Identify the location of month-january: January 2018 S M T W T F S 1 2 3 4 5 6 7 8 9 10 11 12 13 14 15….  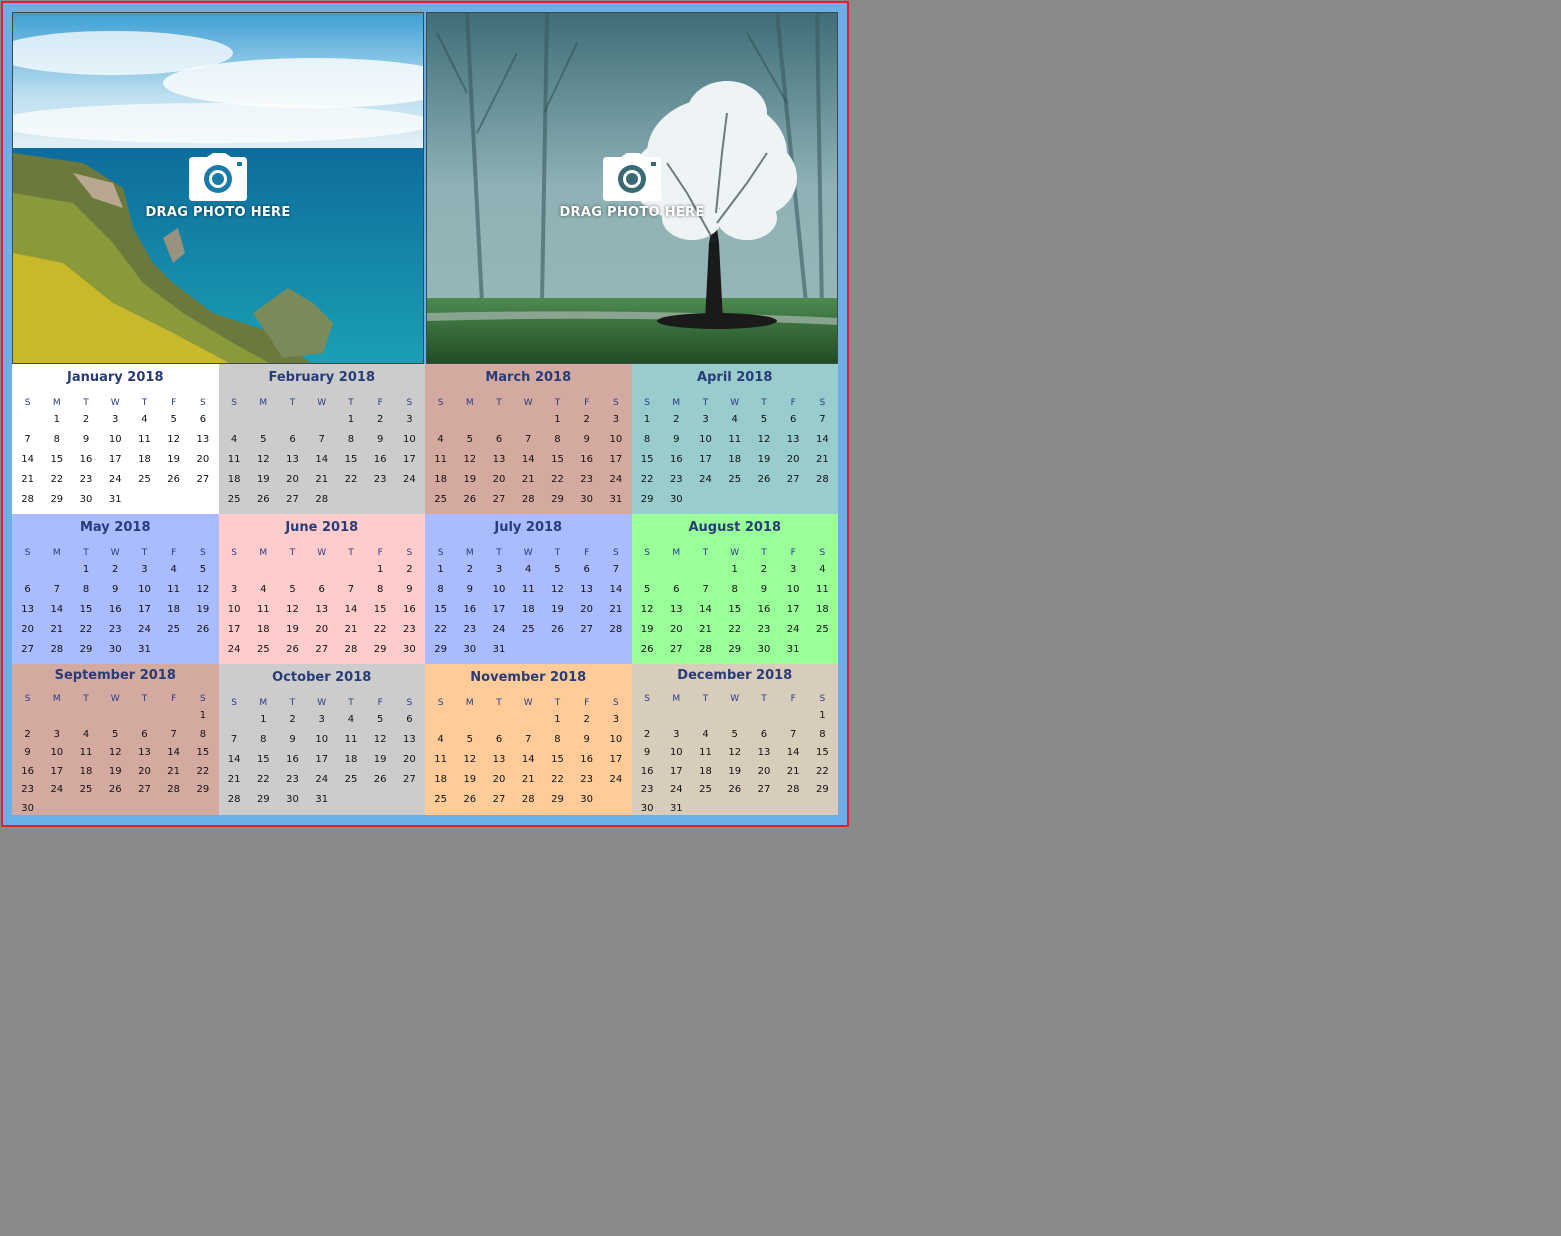
(115, 439).